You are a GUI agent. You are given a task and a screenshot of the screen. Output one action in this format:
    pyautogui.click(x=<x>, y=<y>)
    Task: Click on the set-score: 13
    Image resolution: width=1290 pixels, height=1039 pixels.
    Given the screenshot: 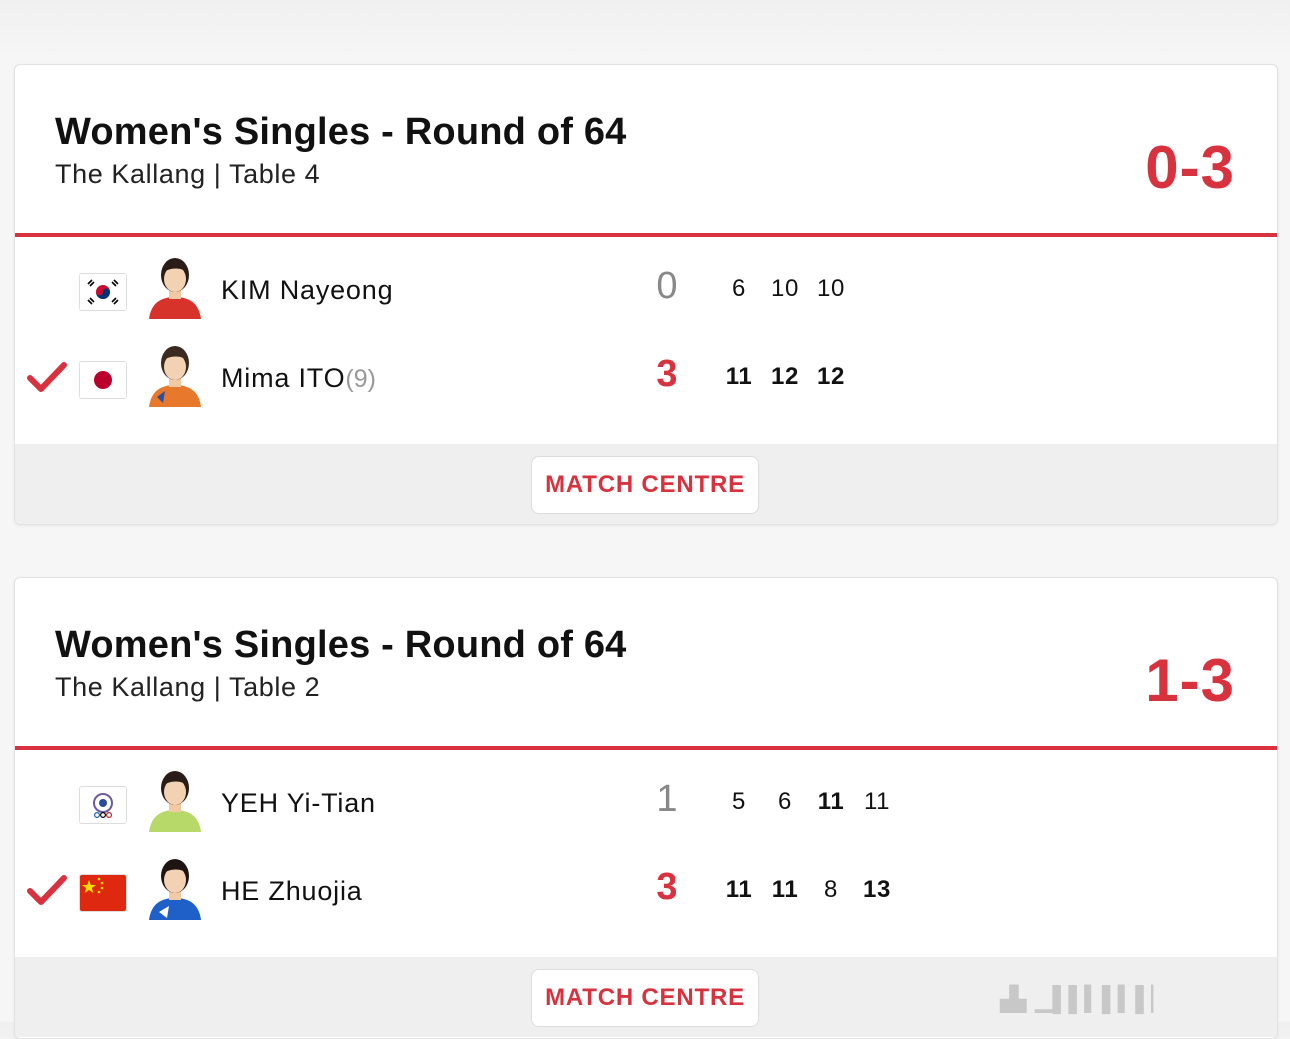 What is the action you would take?
    pyautogui.click(x=877, y=889)
    